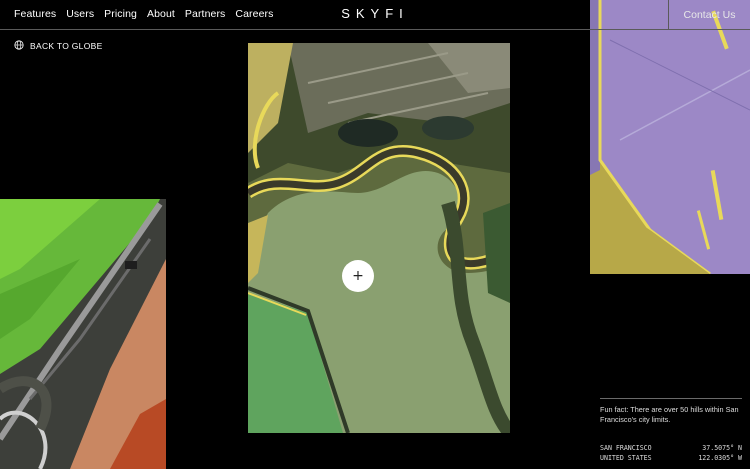  Describe the element at coordinates (66, 46) in the screenshot. I see `back-to-globe-label: BACK TO GLOBE` at that location.